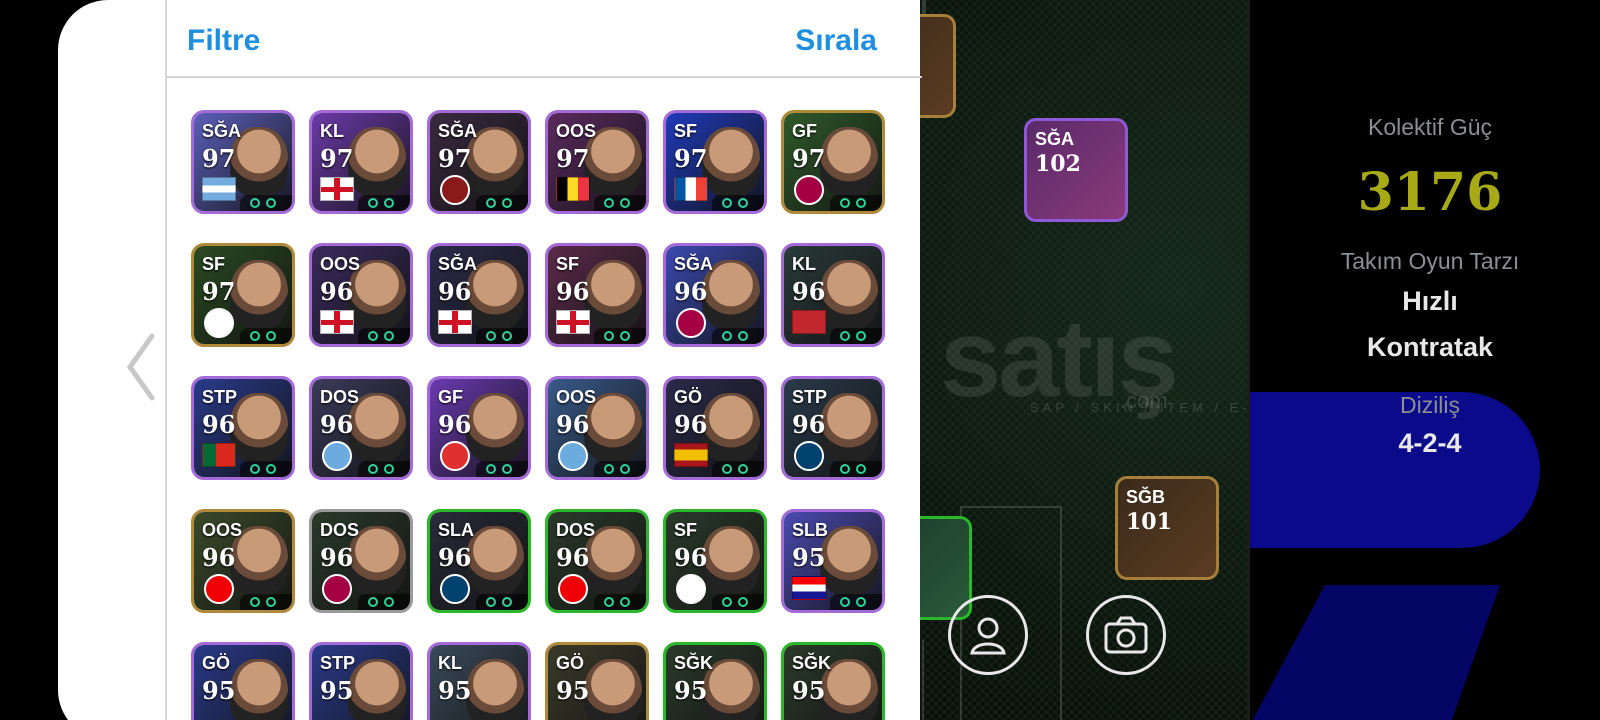 This screenshot has height=720, width=1600. Describe the element at coordinates (570, 663) in the screenshot. I see `player-position: GÖ` at that location.